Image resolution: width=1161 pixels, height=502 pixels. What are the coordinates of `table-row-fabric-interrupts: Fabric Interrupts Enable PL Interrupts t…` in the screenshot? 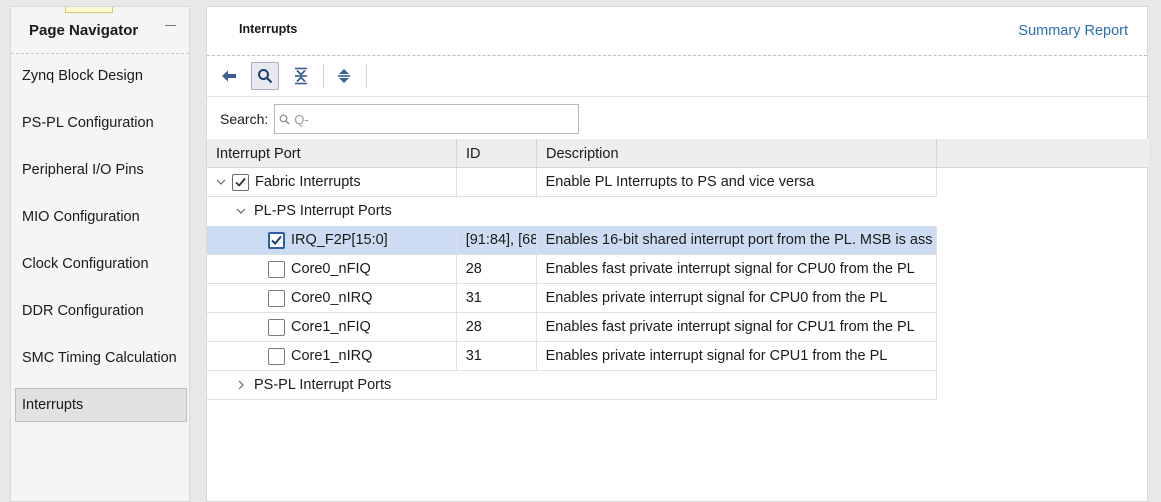 It's located at (572, 182).